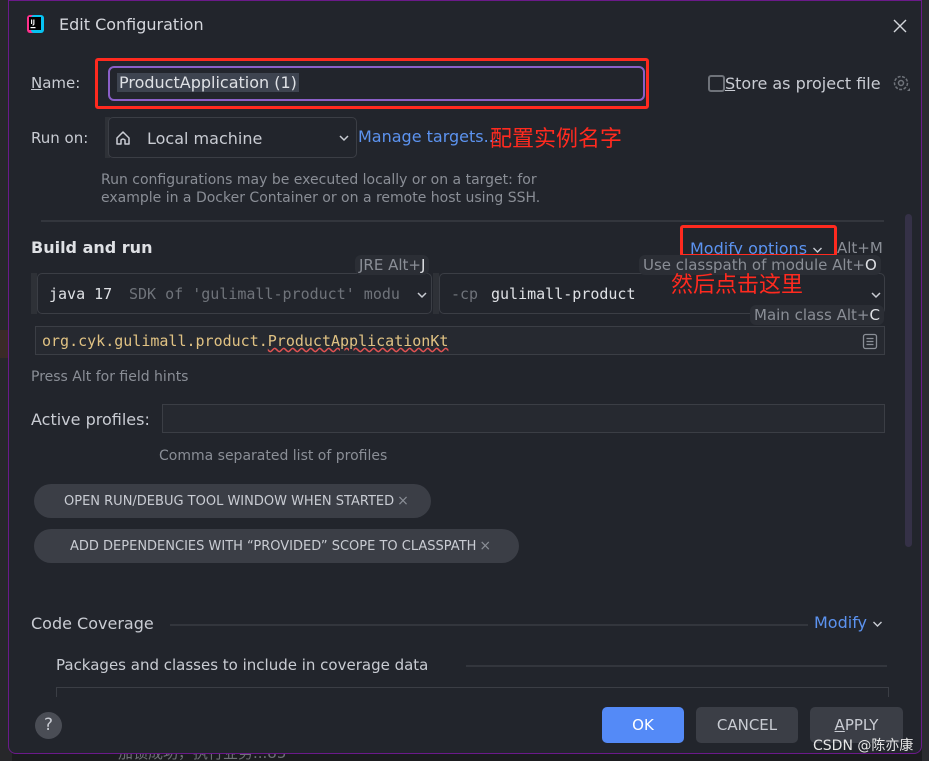  What do you see at coordinates (563, 294) in the screenshot?
I see `classpath-value: gulimall-product` at bounding box center [563, 294].